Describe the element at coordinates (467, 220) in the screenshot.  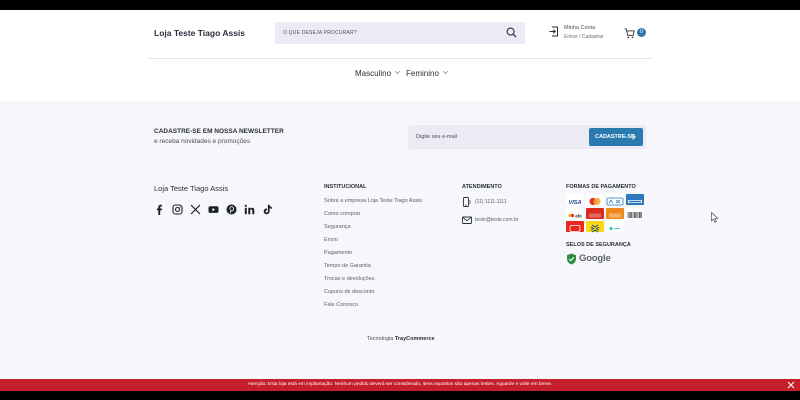
I see `mail-icon` at that location.